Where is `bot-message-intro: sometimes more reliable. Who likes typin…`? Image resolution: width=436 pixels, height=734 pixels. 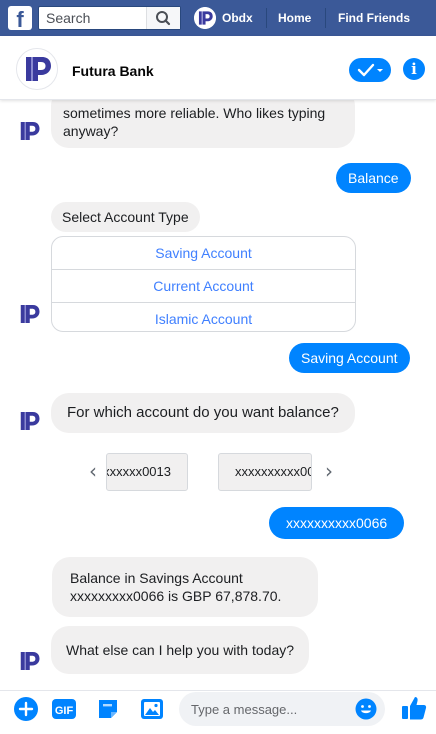 bot-message-intro: sometimes more reliable. Who likes typin… is located at coordinates (203, 124).